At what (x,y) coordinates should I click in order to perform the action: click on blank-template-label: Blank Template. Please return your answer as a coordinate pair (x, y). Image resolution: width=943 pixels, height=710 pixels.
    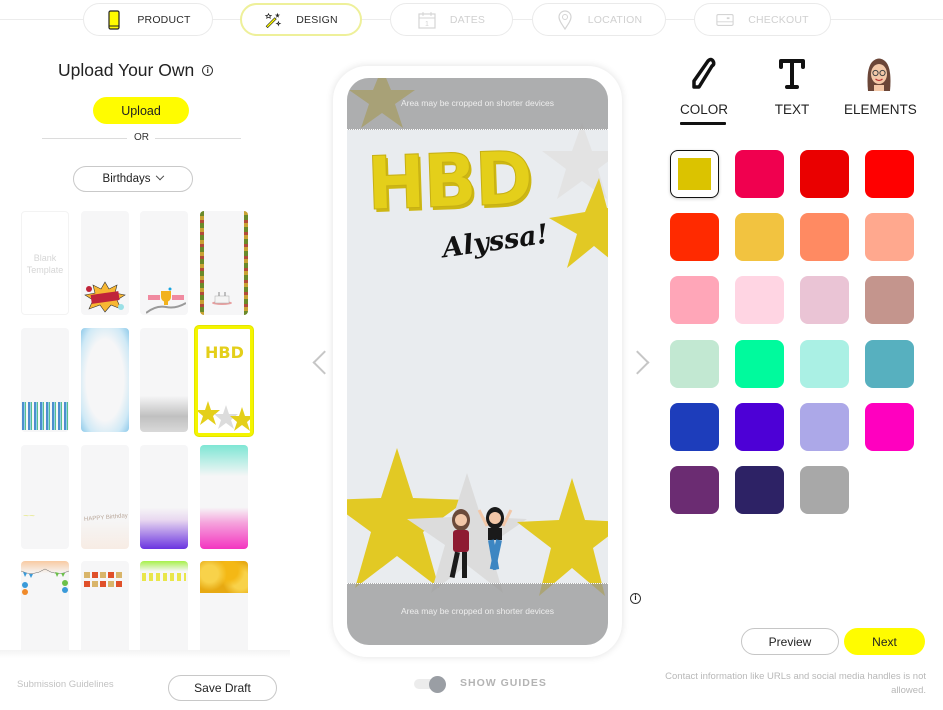
    Looking at the image, I should click on (45, 264).